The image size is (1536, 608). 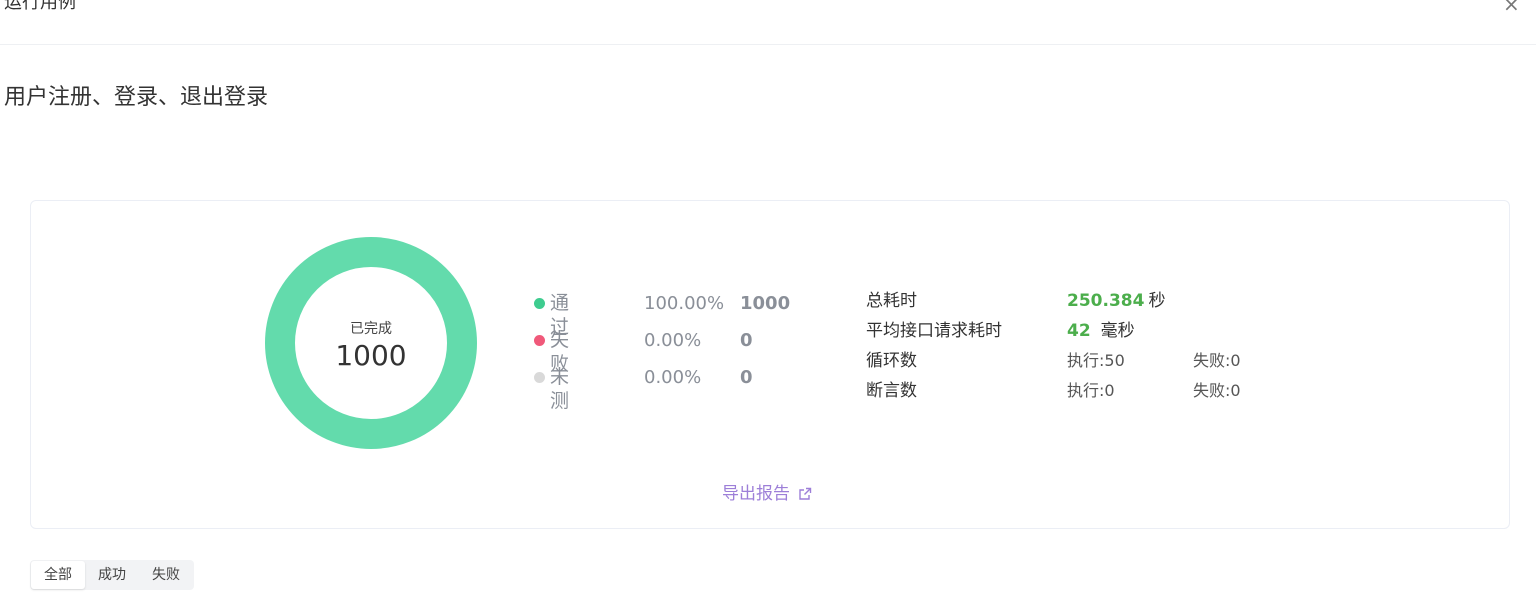 I want to click on dialog-title: 运行用例, so click(x=40, y=6).